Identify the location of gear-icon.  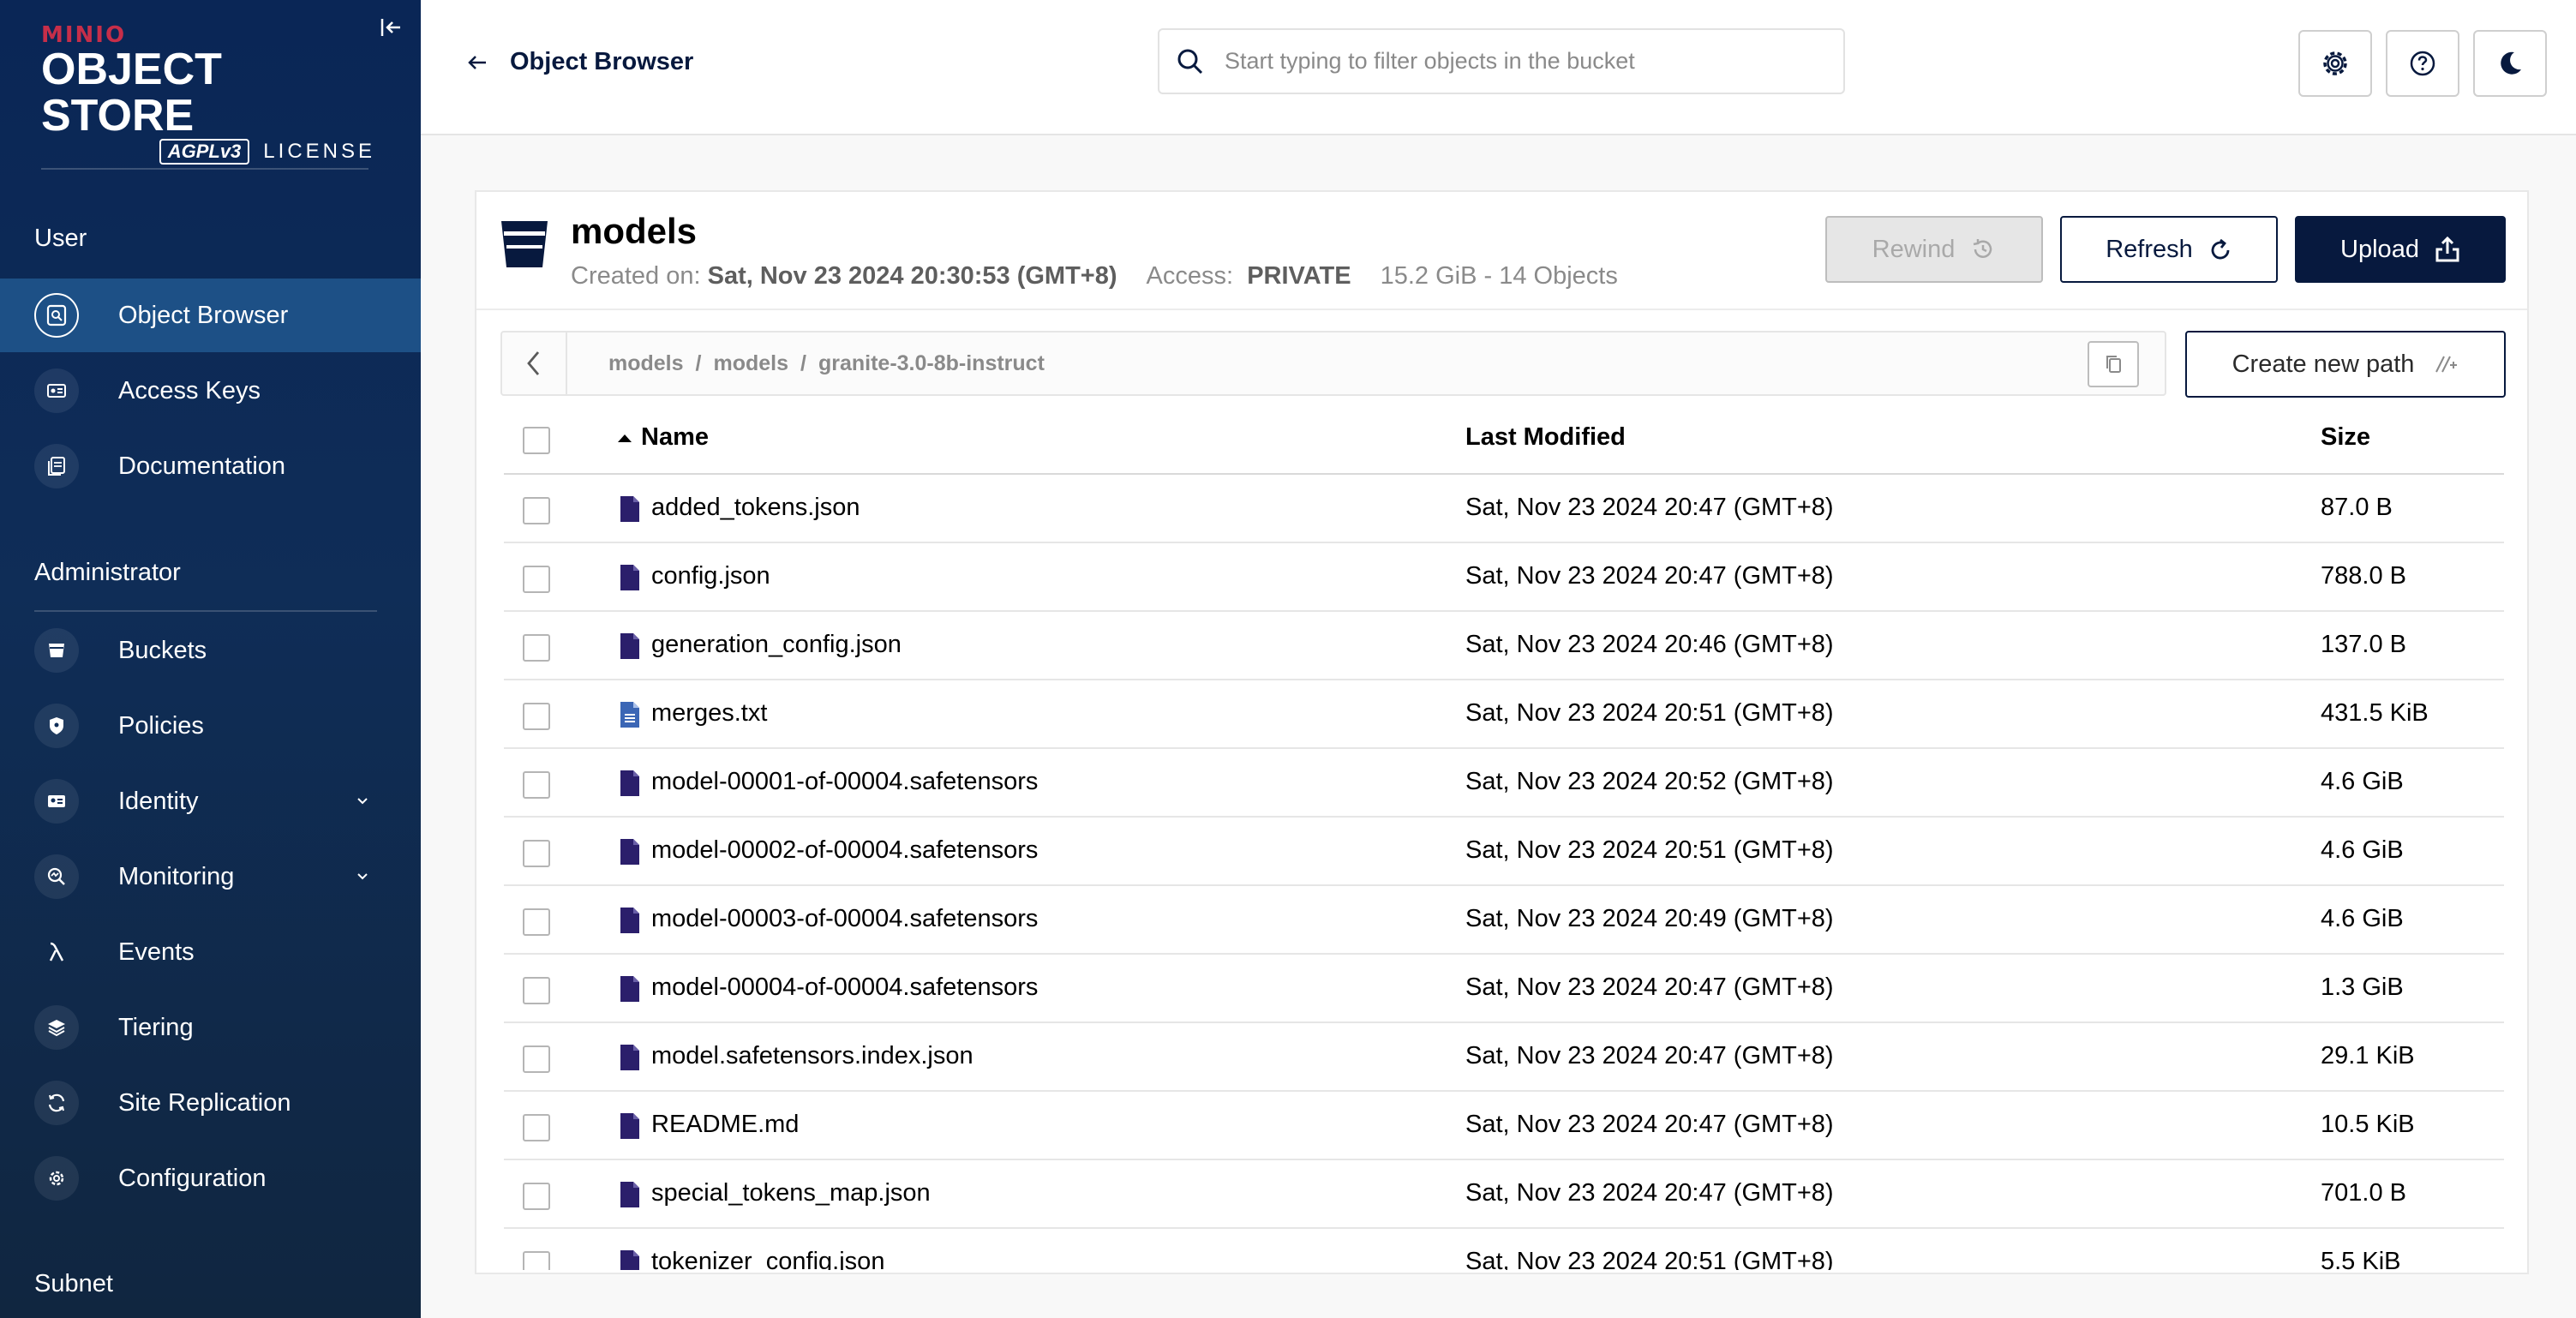
(2335, 63).